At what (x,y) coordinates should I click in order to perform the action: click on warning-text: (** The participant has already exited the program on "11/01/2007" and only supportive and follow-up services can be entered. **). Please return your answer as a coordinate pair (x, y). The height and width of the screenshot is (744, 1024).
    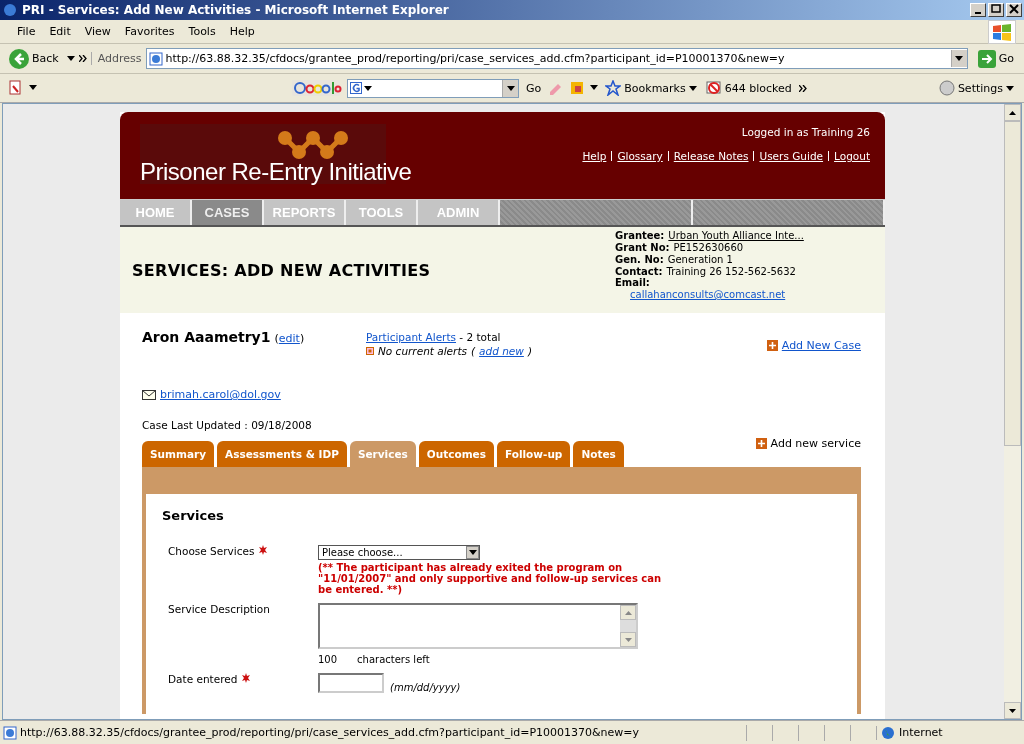
    Looking at the image, I should click on (490, 578).